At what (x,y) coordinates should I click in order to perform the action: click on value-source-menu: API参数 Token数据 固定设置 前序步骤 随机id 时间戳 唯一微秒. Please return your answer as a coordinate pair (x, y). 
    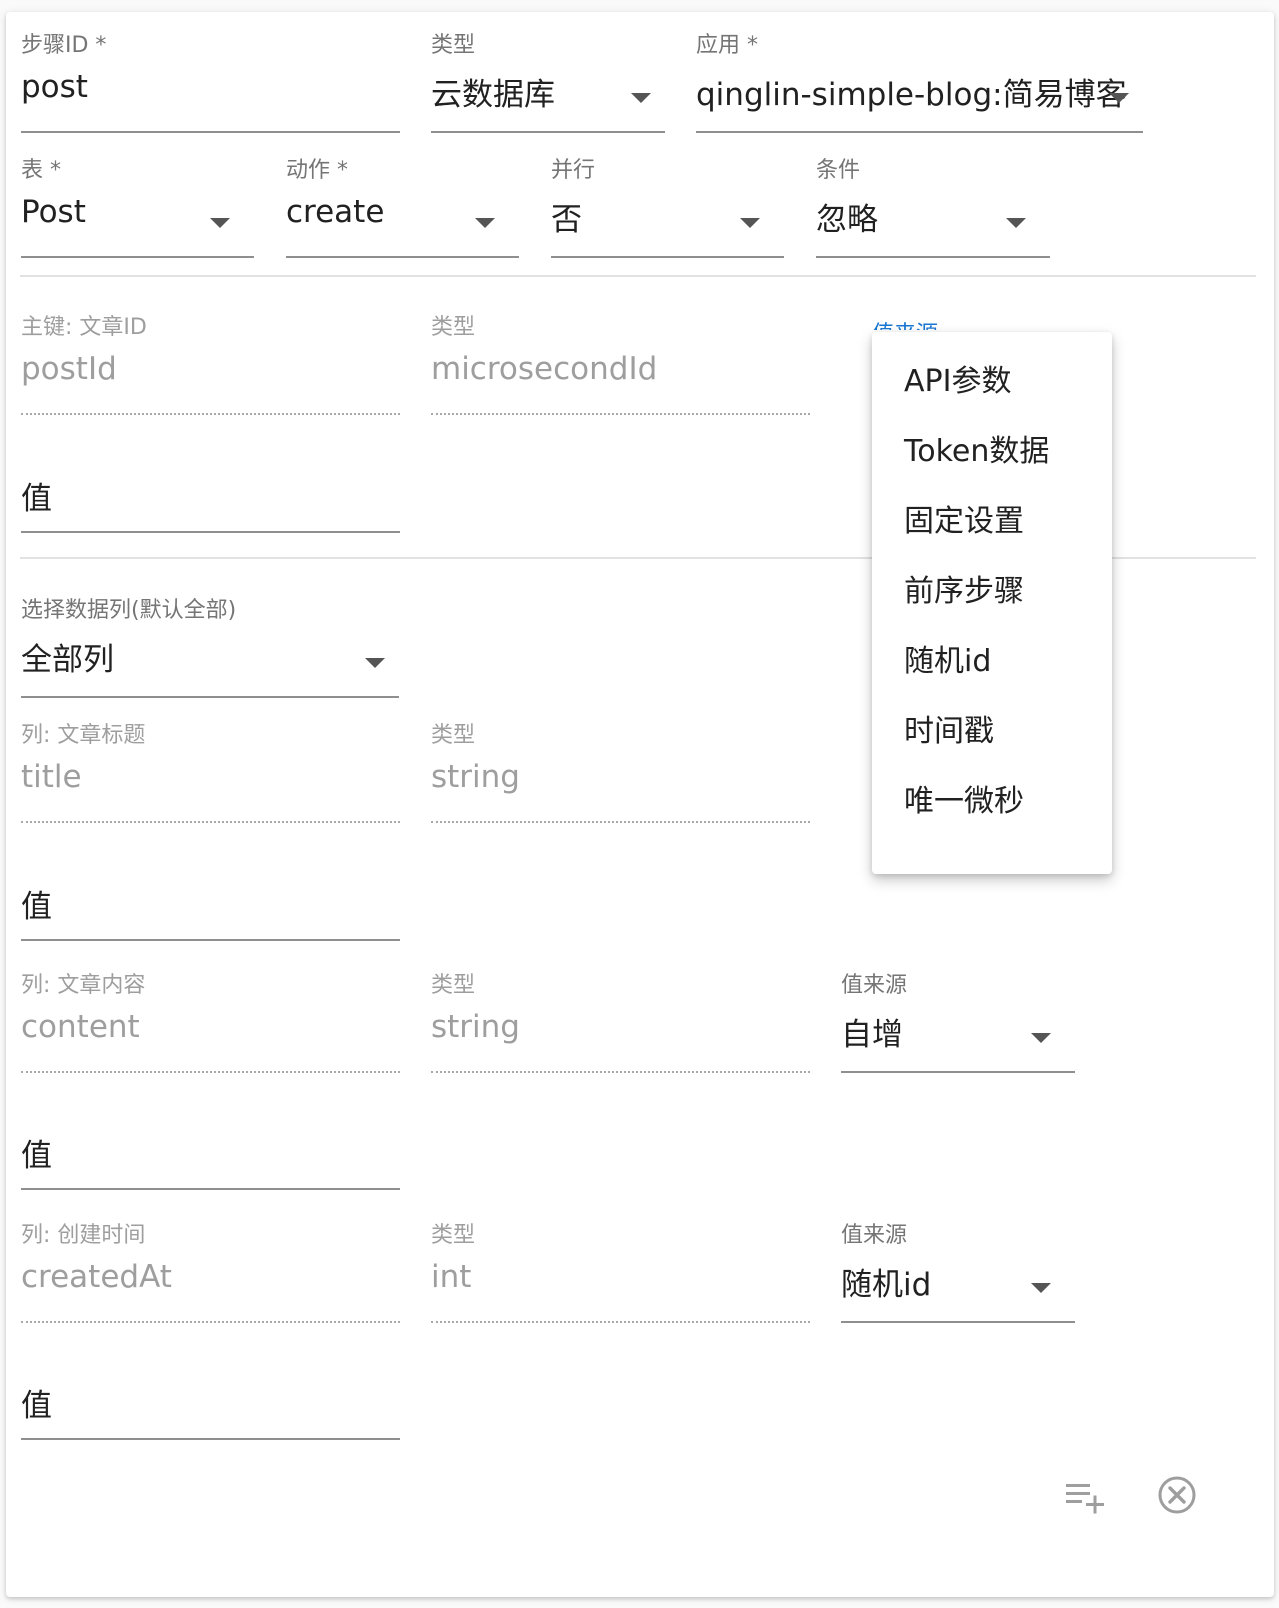
    Looking at the image, I should click on (992, 603).